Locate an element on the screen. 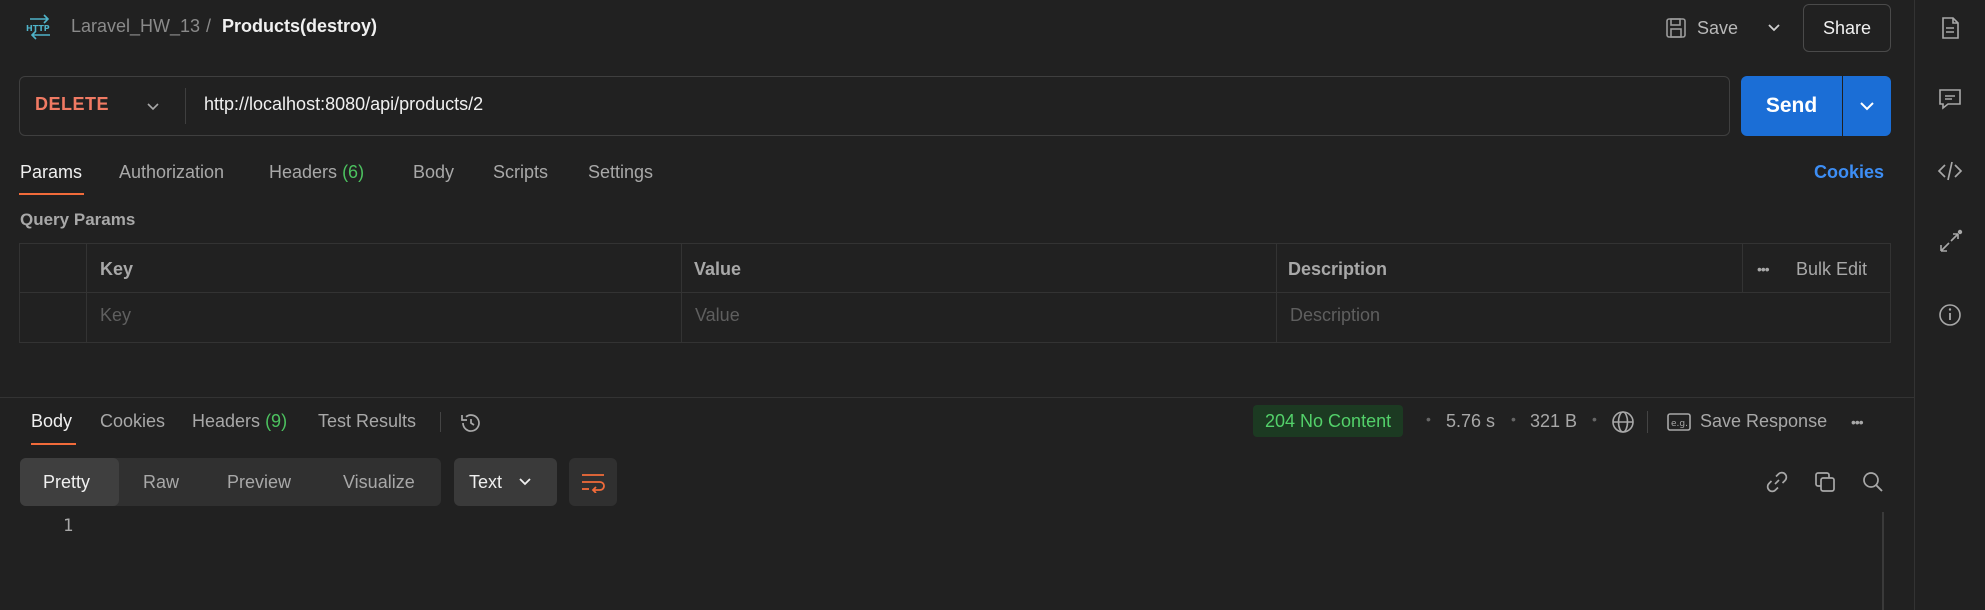 The image size is (1985, 610). breadcrumb-collection: Laravel_HW_13 is located at coordinates (135, 26).